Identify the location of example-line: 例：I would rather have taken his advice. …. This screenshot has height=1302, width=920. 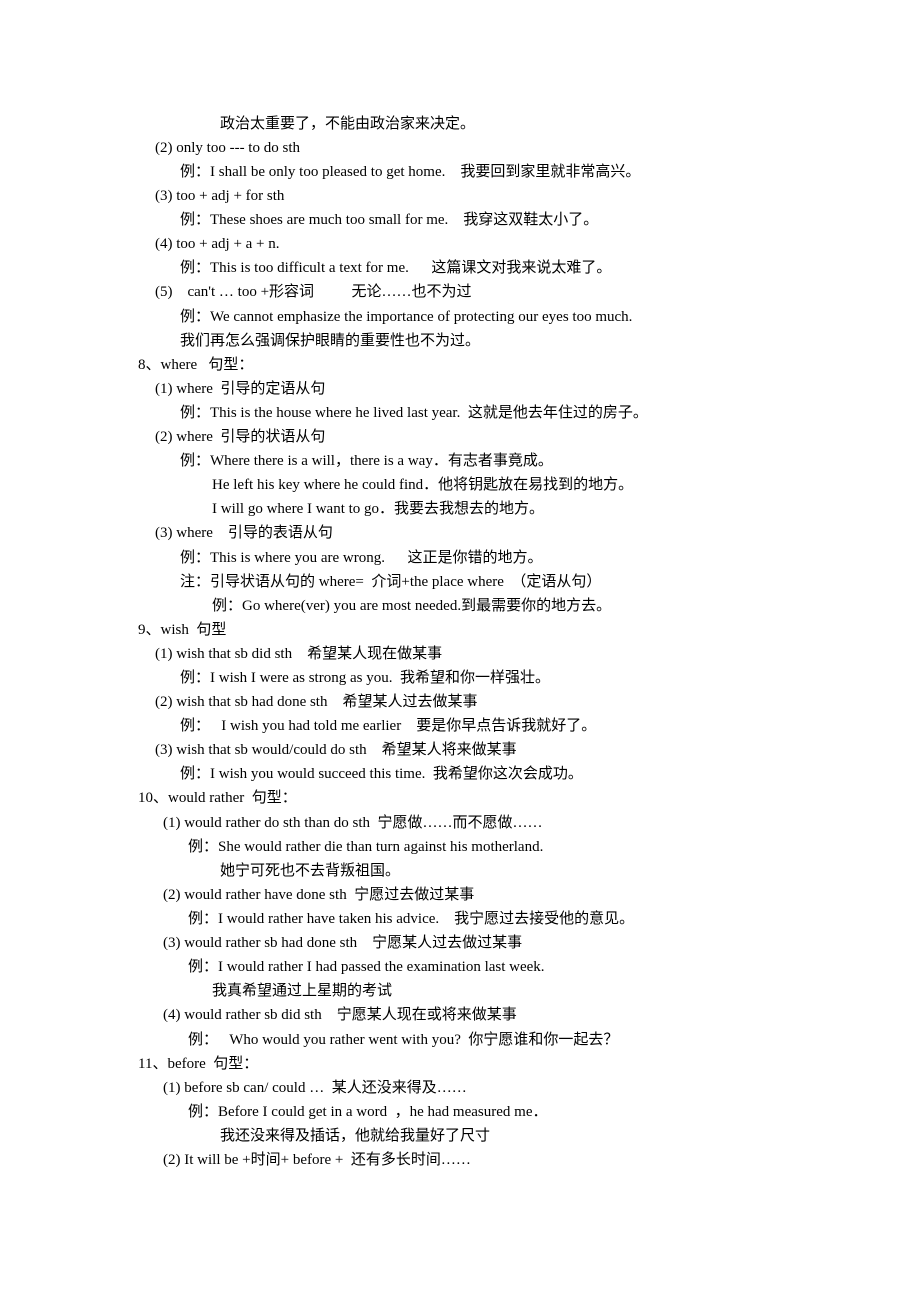
(411, 919).